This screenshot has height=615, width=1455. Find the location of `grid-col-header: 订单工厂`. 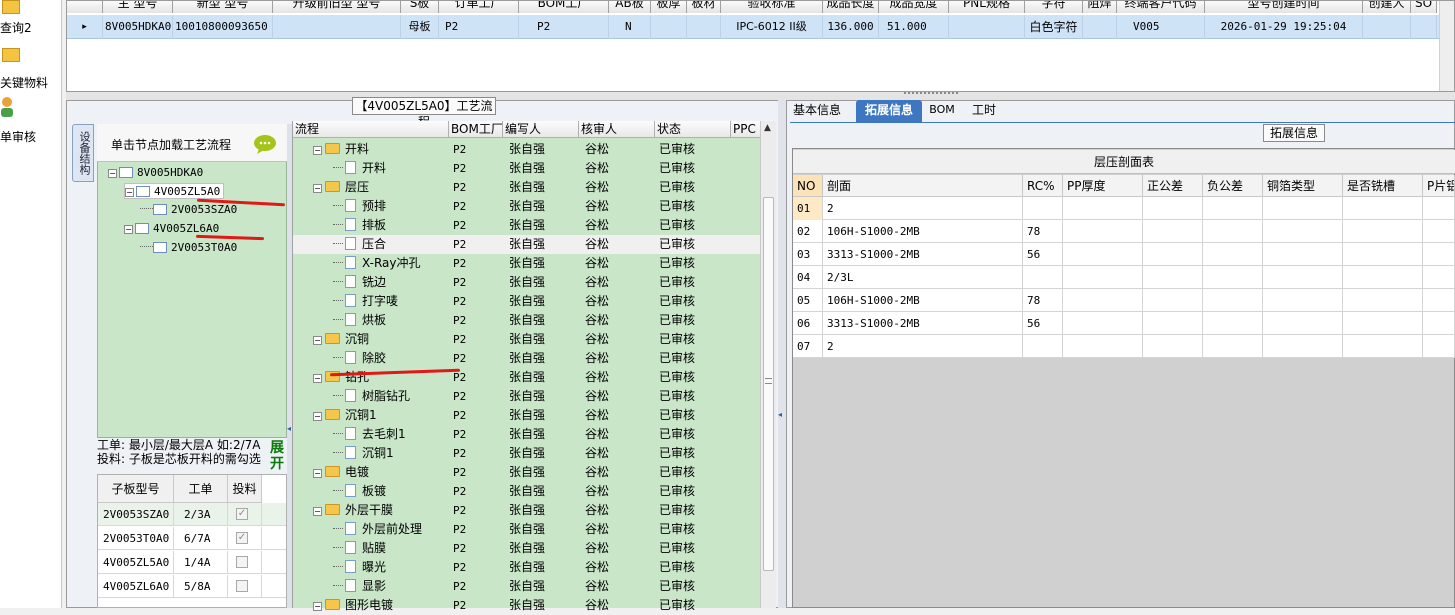

grid-col-header: 订单工厂 is located at coordinates (479, 7).